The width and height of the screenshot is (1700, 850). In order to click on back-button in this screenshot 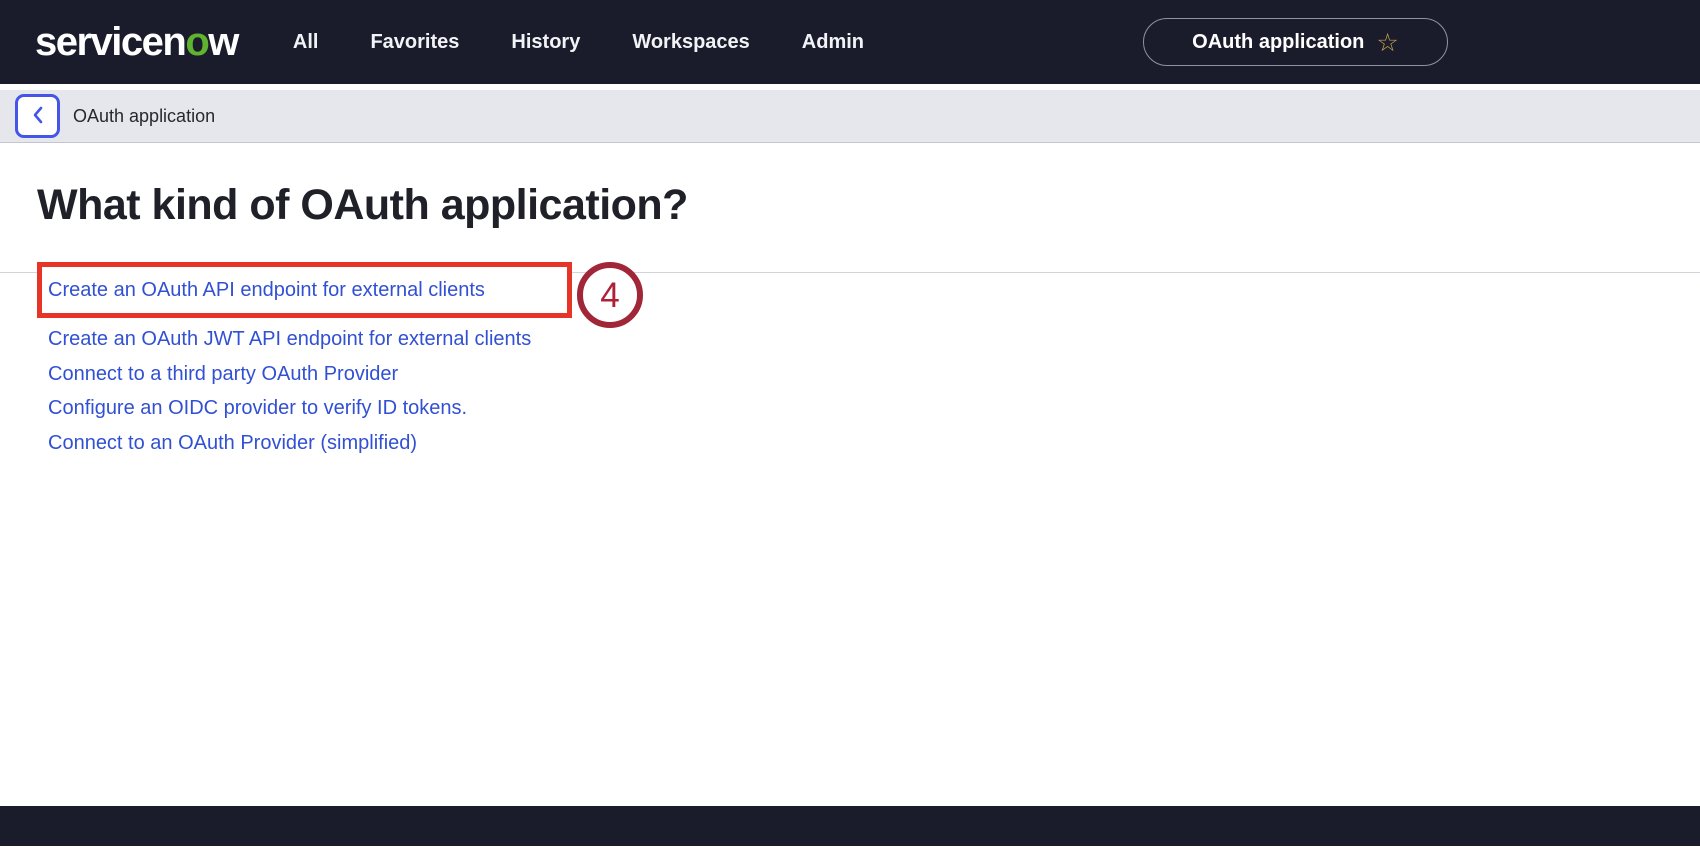, I will do `click(37, 116)`.